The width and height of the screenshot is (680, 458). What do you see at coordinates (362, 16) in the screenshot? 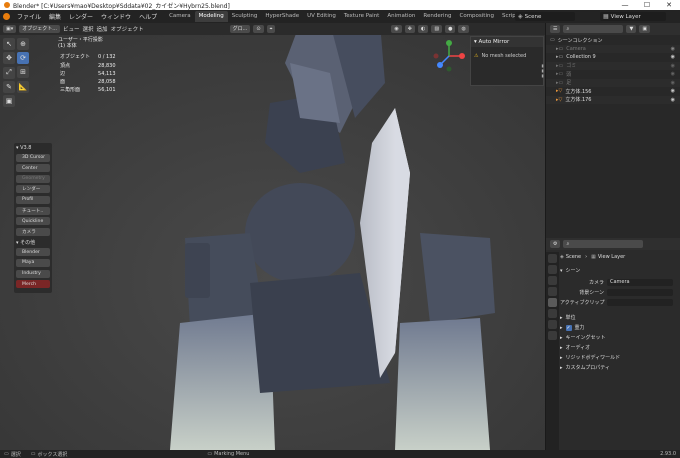
I see `tab-texture-paint: Texture Paint` at bounding box center [362, 16].